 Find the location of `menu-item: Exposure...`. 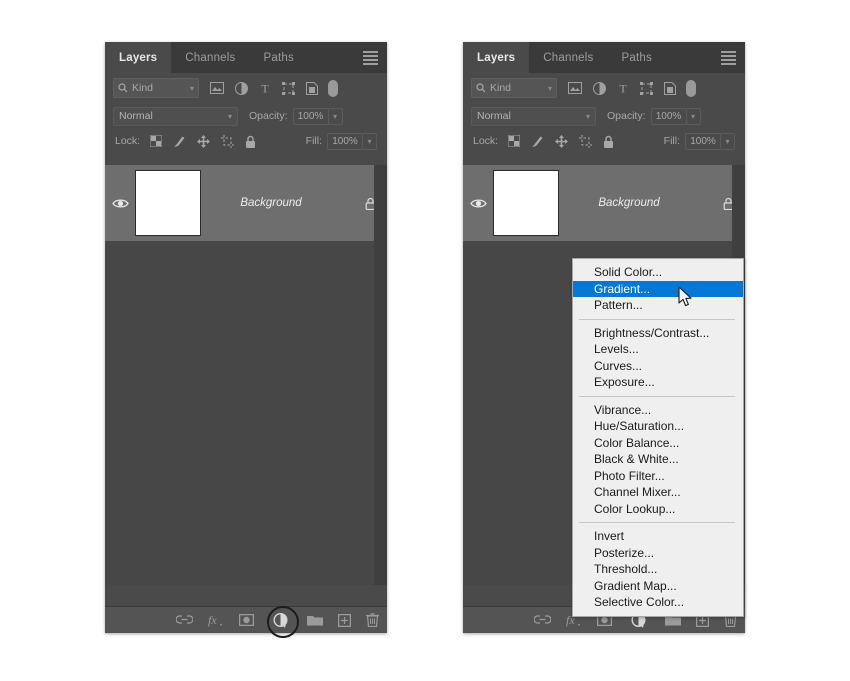

menu-item: Exposure... is located at coordinates (658, 382).